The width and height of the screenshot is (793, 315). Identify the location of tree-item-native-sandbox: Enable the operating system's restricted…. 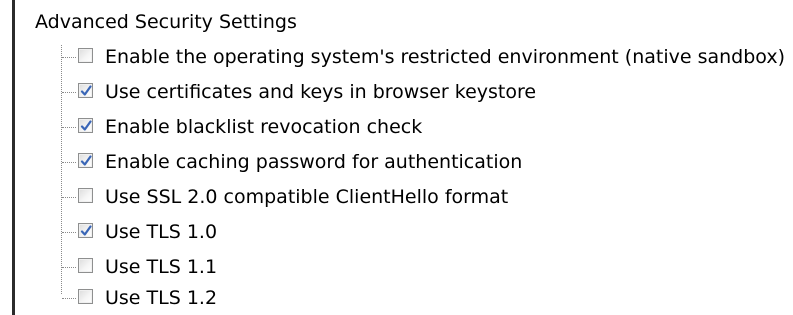
(396, 57).